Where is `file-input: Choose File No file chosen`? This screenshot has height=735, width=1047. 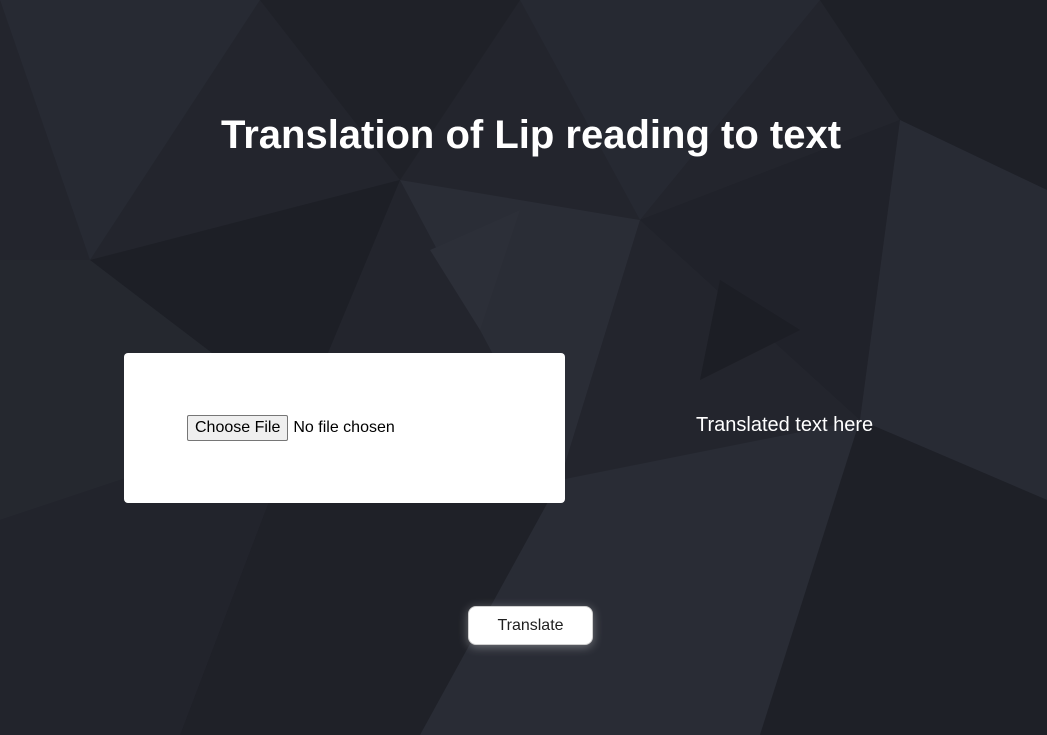
file-input: Choose File No file chosen is located at coordinates (291, 428).